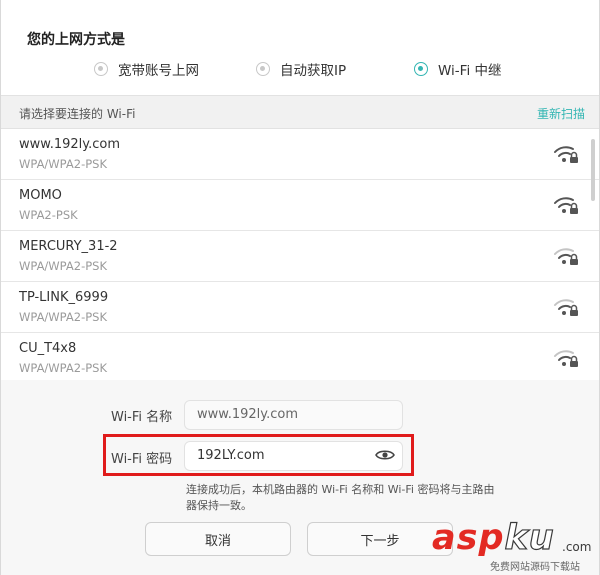  I want to click on mode-wifi-repeater: Wi-Fi 中继, so click(458, 69).